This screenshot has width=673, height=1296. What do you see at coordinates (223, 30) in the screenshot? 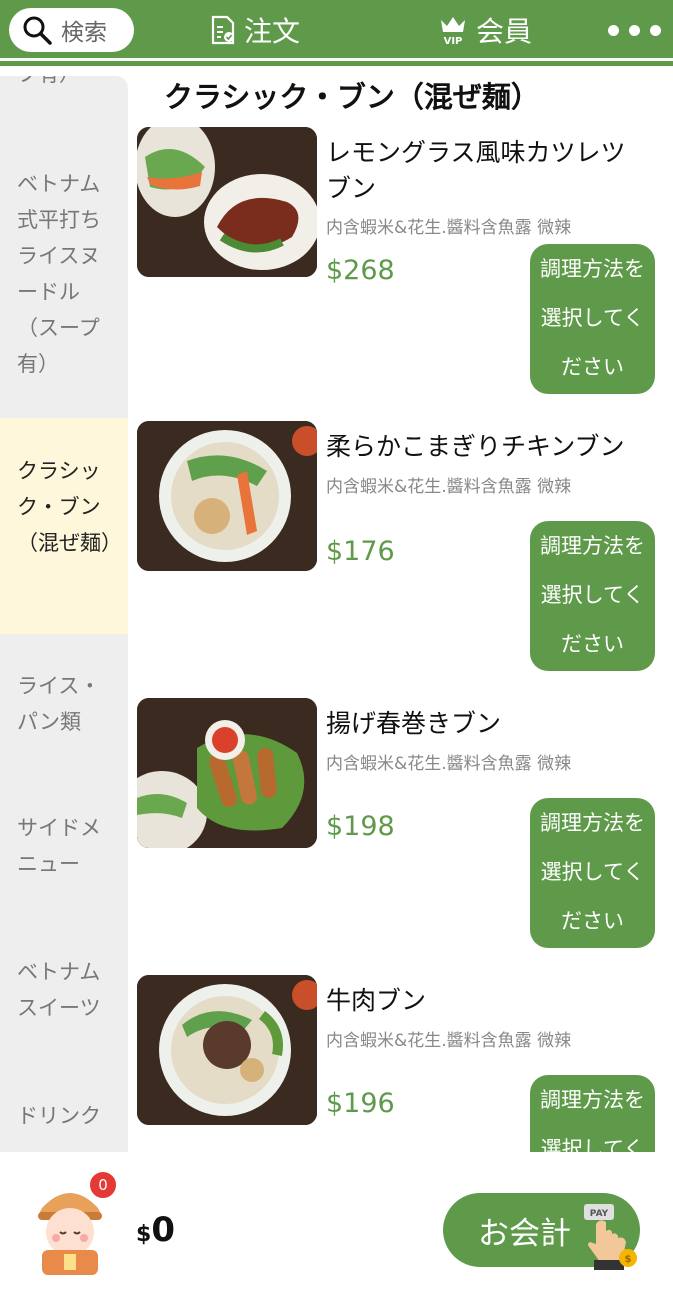
I see `order-list-icon` at bounding box center [223, 30].